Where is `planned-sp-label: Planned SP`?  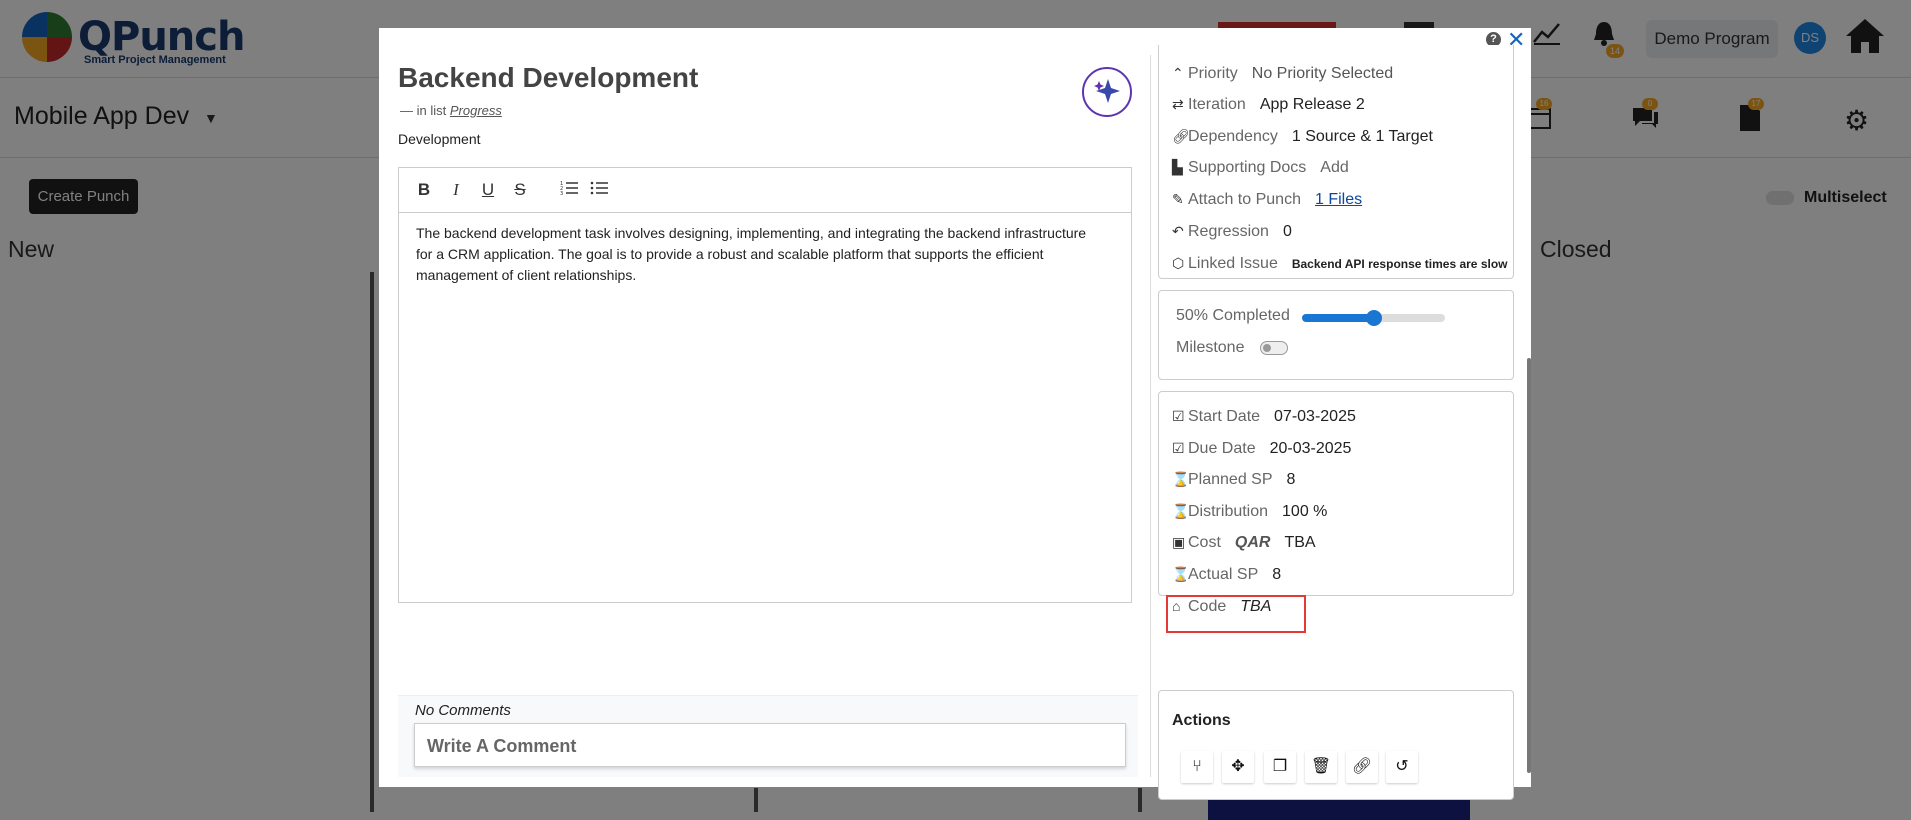
planned-sp-label: Planned SP is located at coordinates (1230, 479).